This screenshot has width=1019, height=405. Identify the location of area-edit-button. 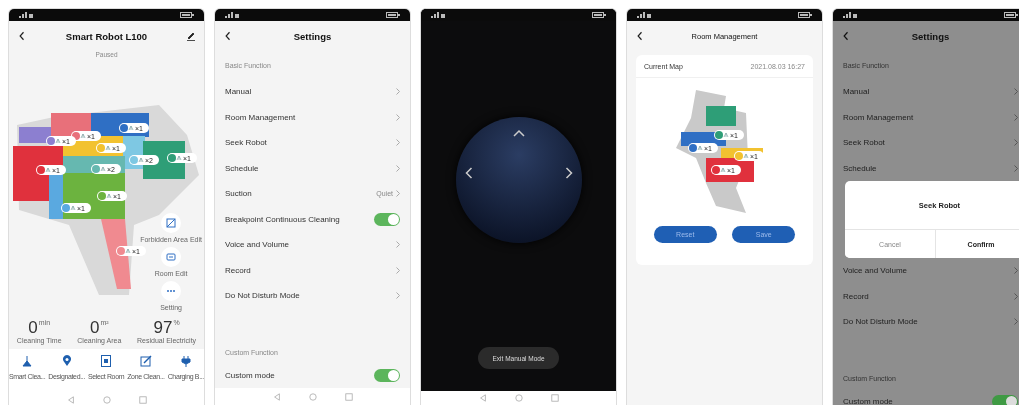
(171, 223).